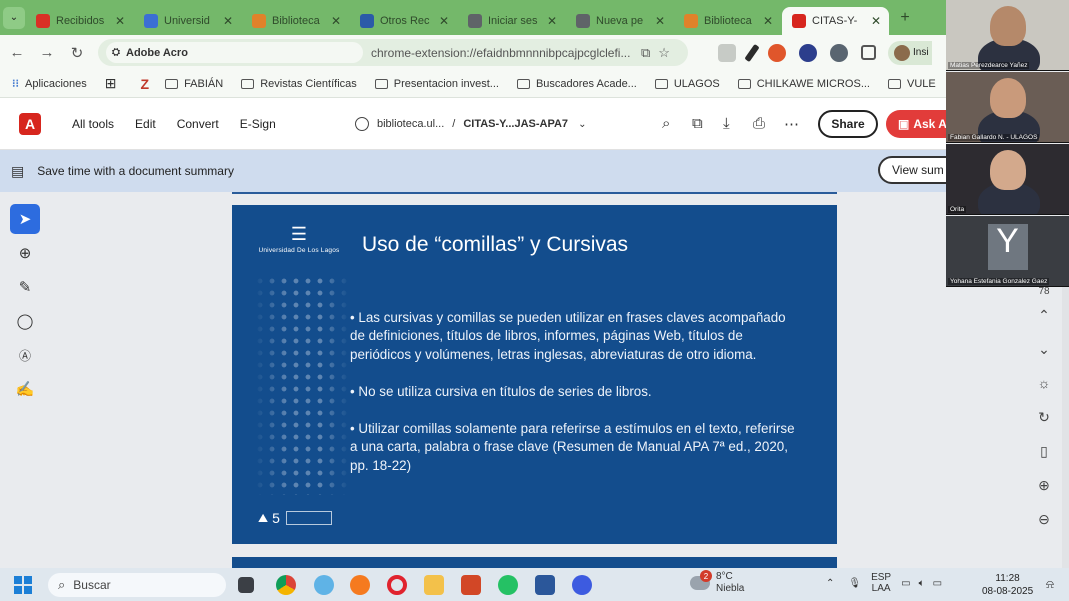  What do you see at coordinates (830, 583) in the screenshot?
I see `chevron-up-icon: ⌃` at bounding box center [830, 583].